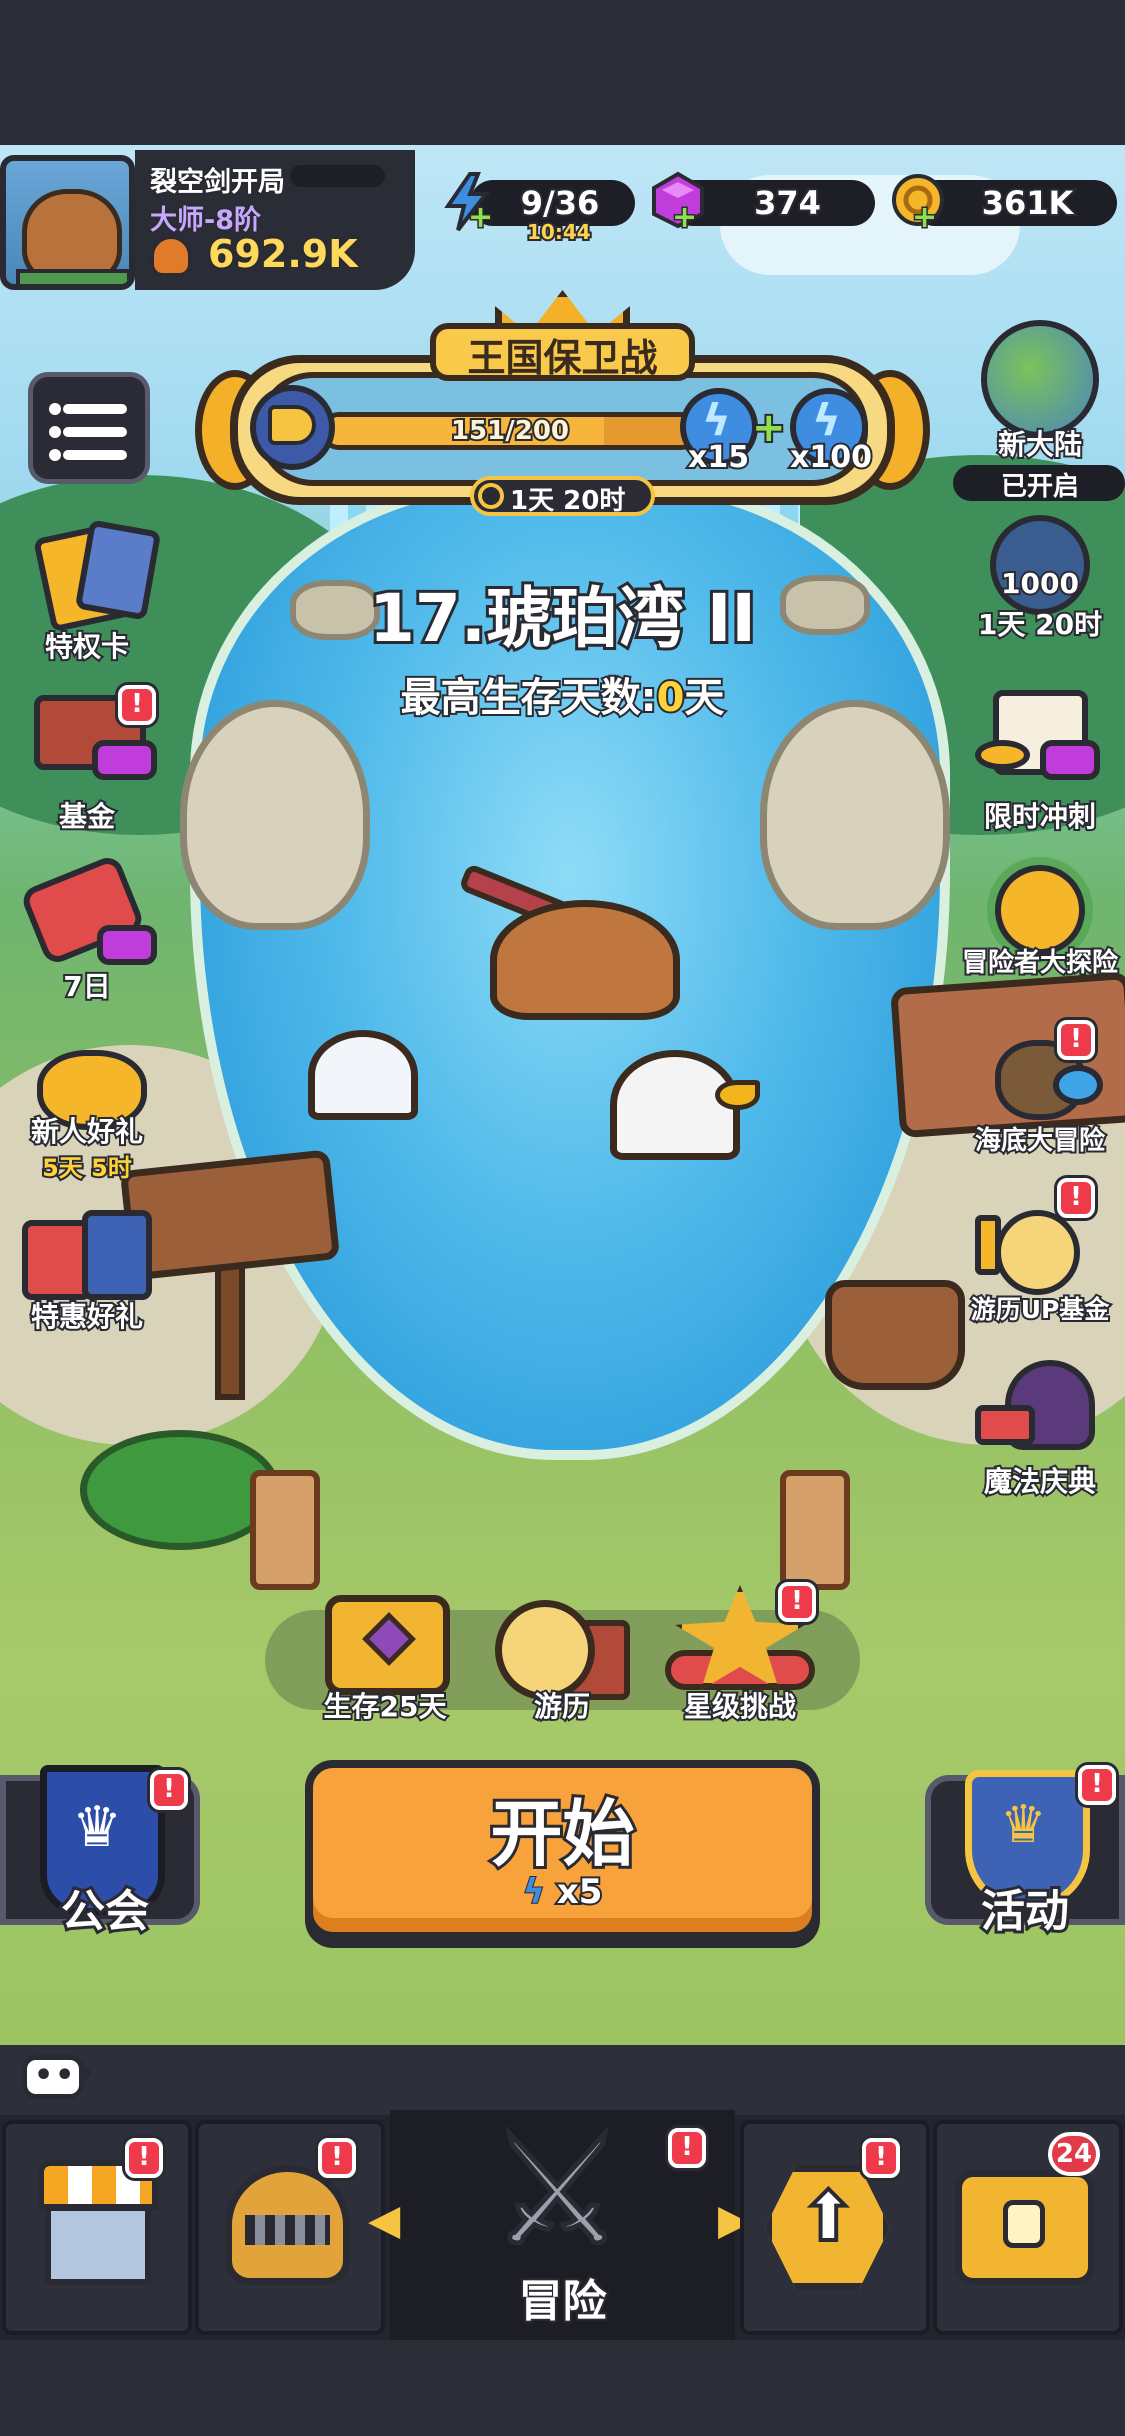  I want to click on player-avatar, so click(67, 222).